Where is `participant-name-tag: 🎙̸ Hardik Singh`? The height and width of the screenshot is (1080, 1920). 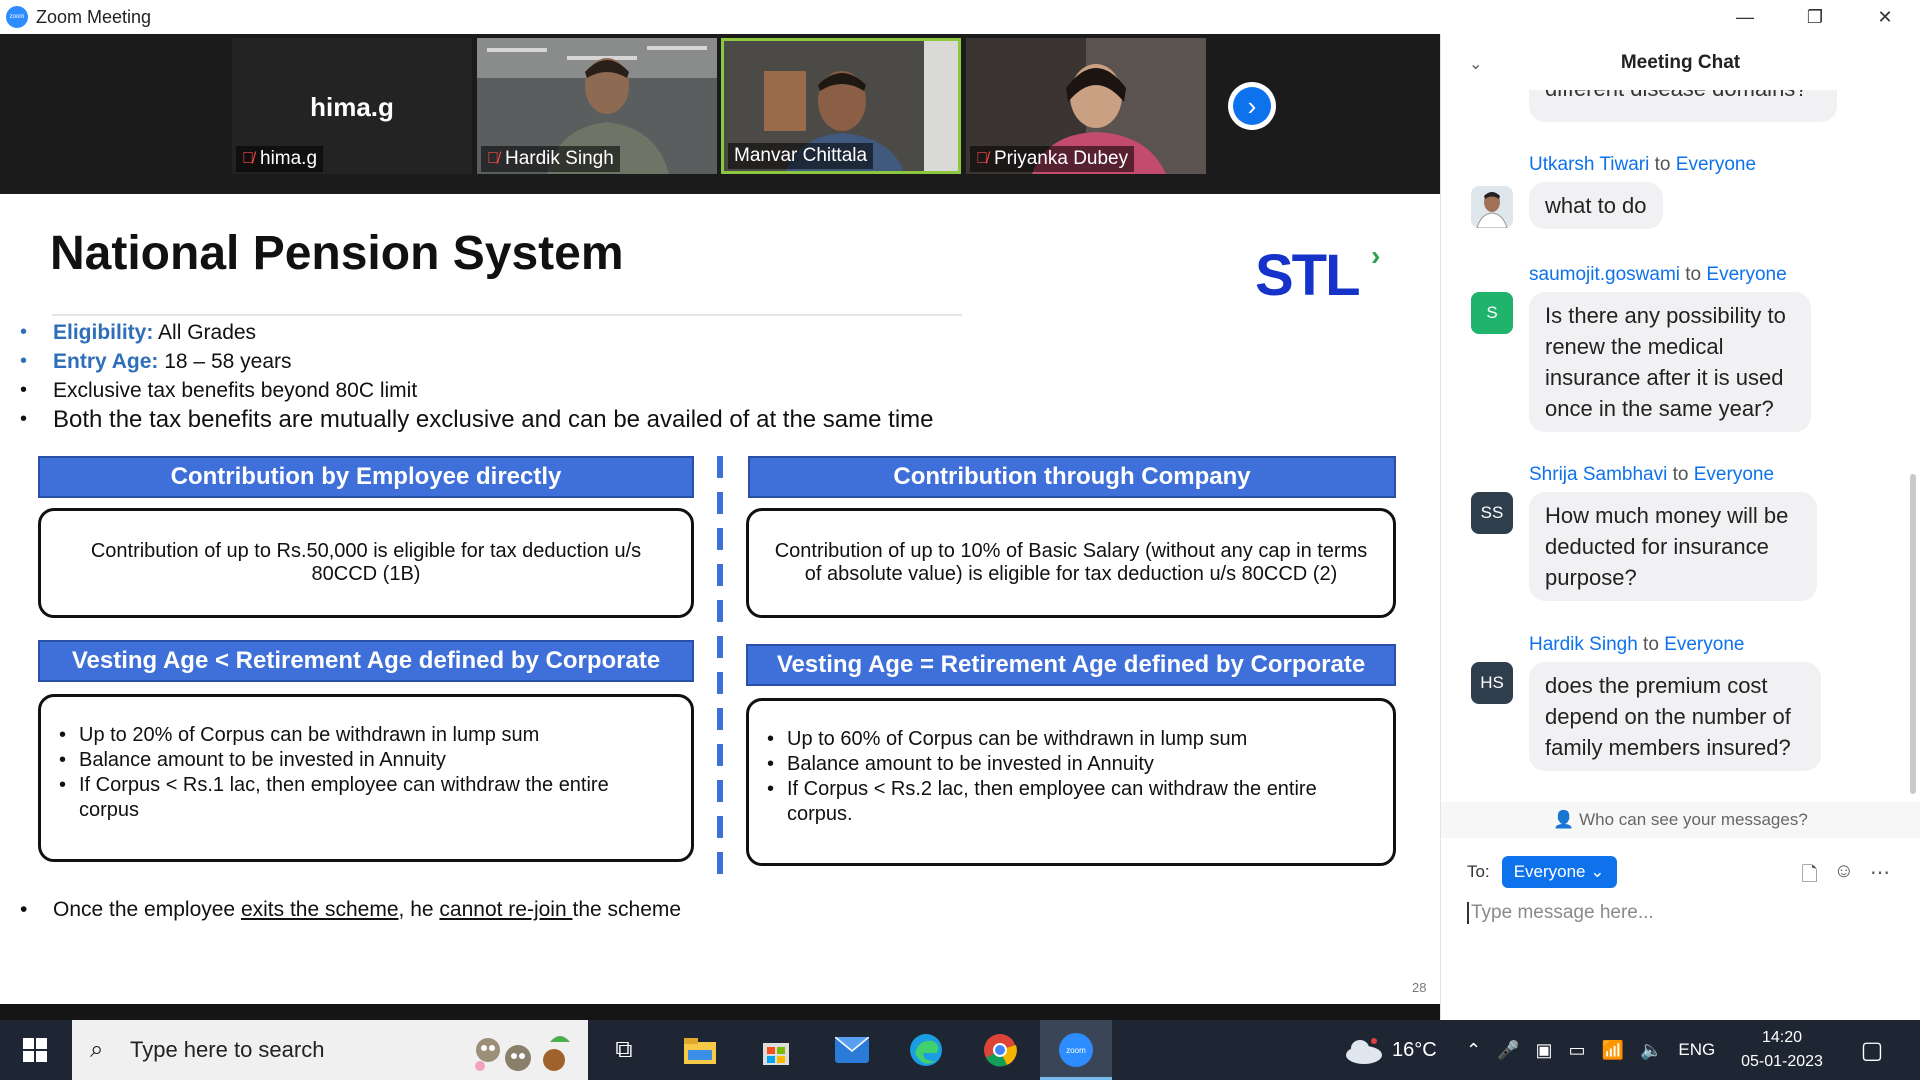
participant-name-tag: 🎙̸ Hardik Singh is located at coordinates (550, 159).